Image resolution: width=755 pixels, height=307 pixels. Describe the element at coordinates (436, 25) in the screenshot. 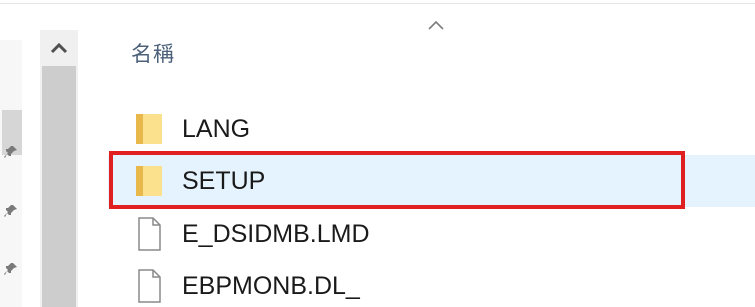

I see `sort-ascending-icon` at that location.